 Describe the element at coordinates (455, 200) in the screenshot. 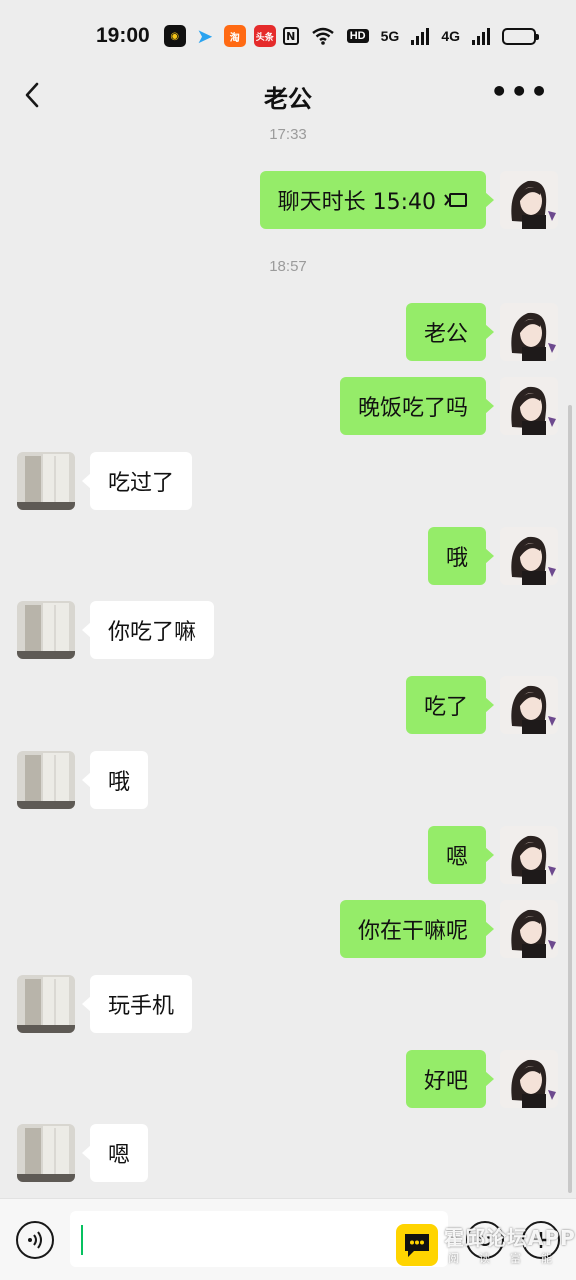

I see `video-call-icon` at that location.